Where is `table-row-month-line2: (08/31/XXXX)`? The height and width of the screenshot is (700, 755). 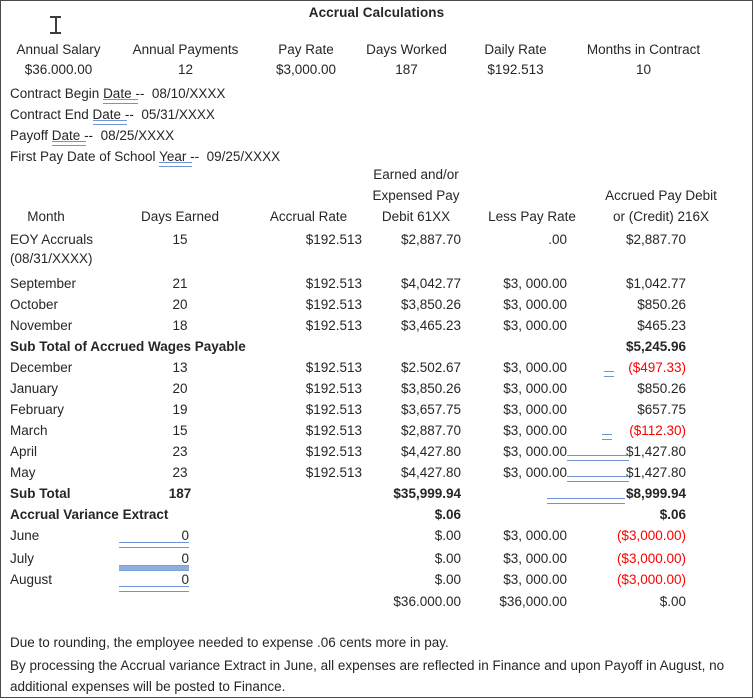 table-row-month-line2: (08/31/XXXX) is located at coordinates (51, 258).